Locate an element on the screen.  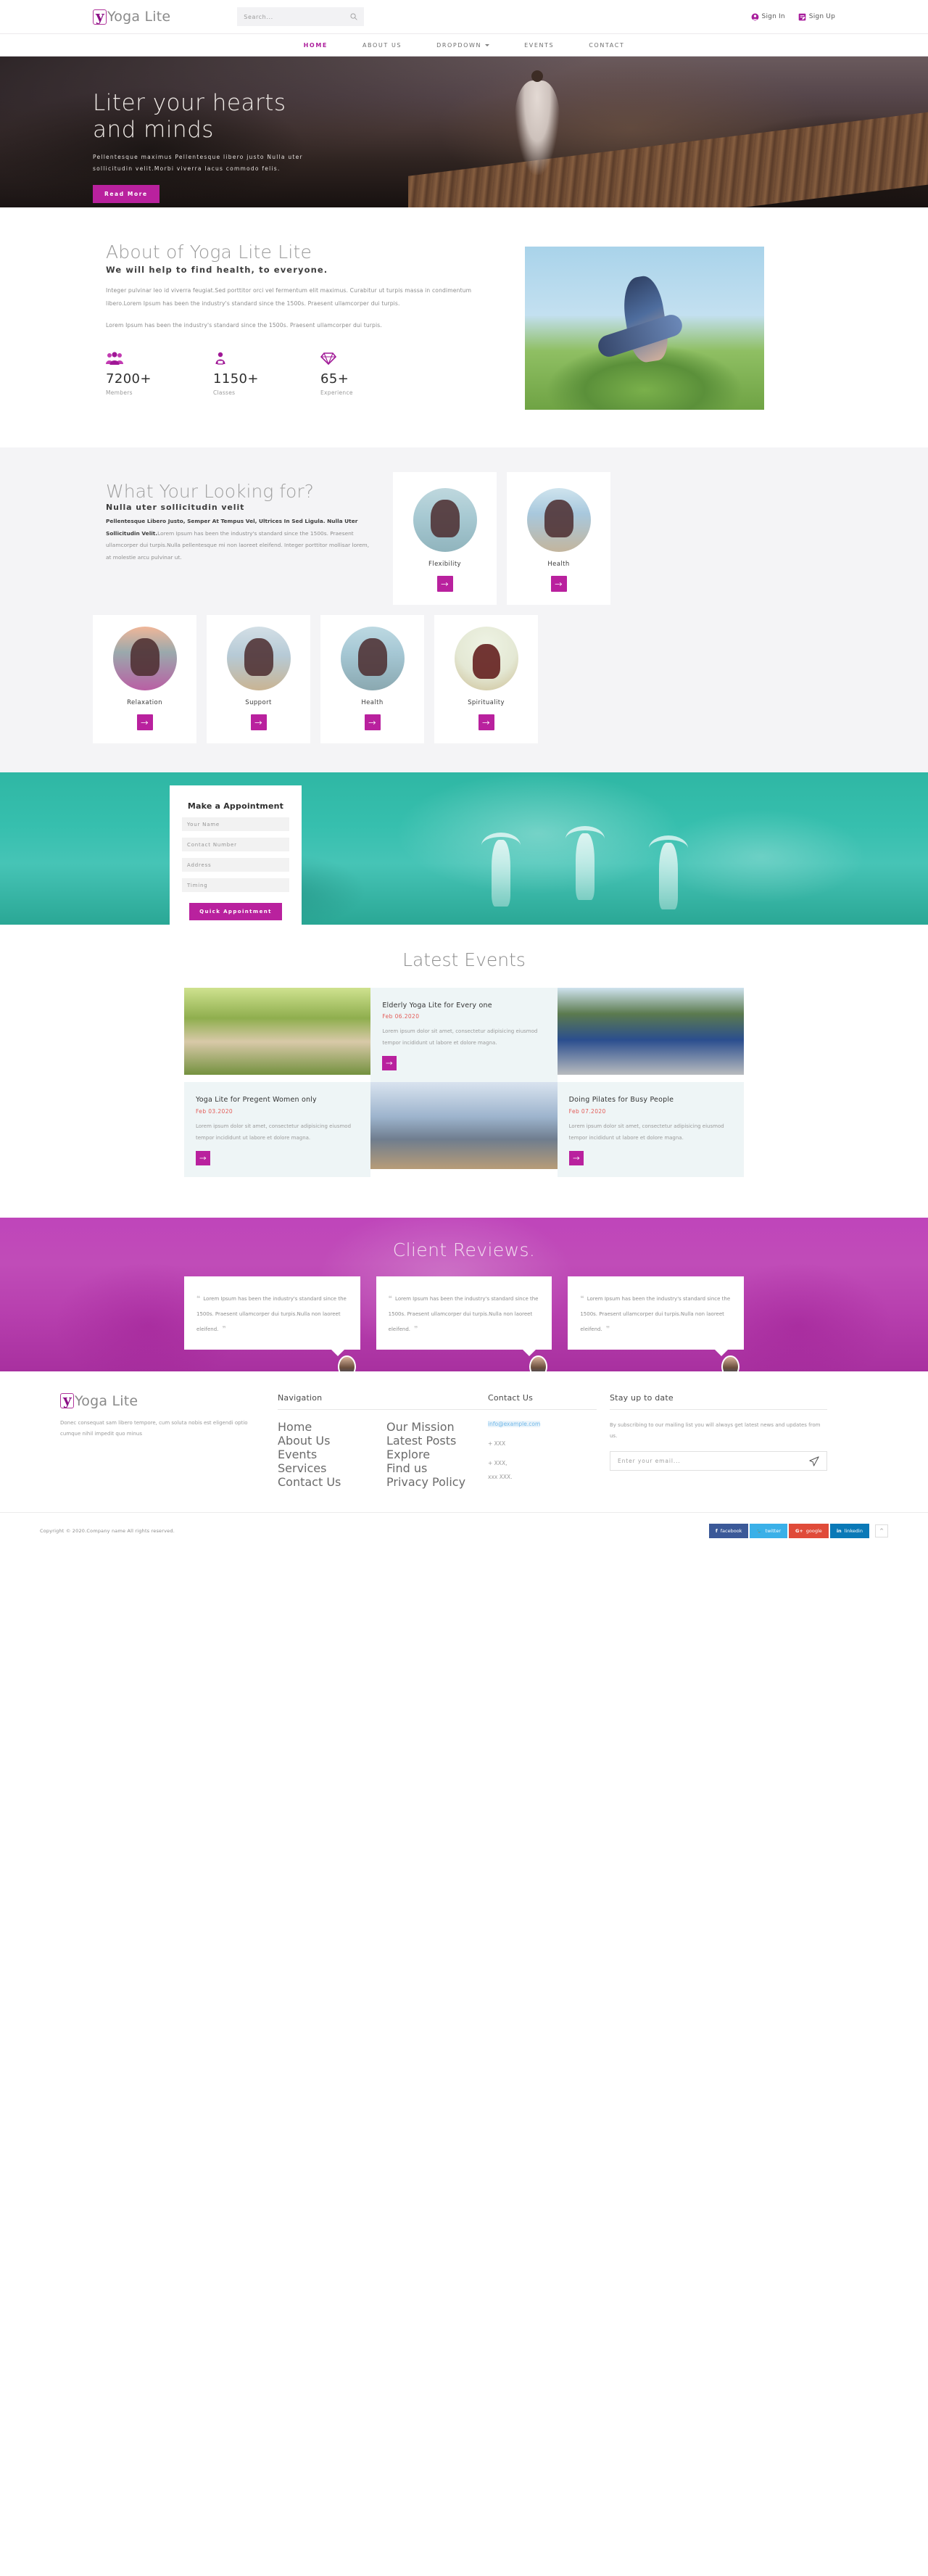
nav-item-contact: CONTACT is located at coordinates (606, 45).